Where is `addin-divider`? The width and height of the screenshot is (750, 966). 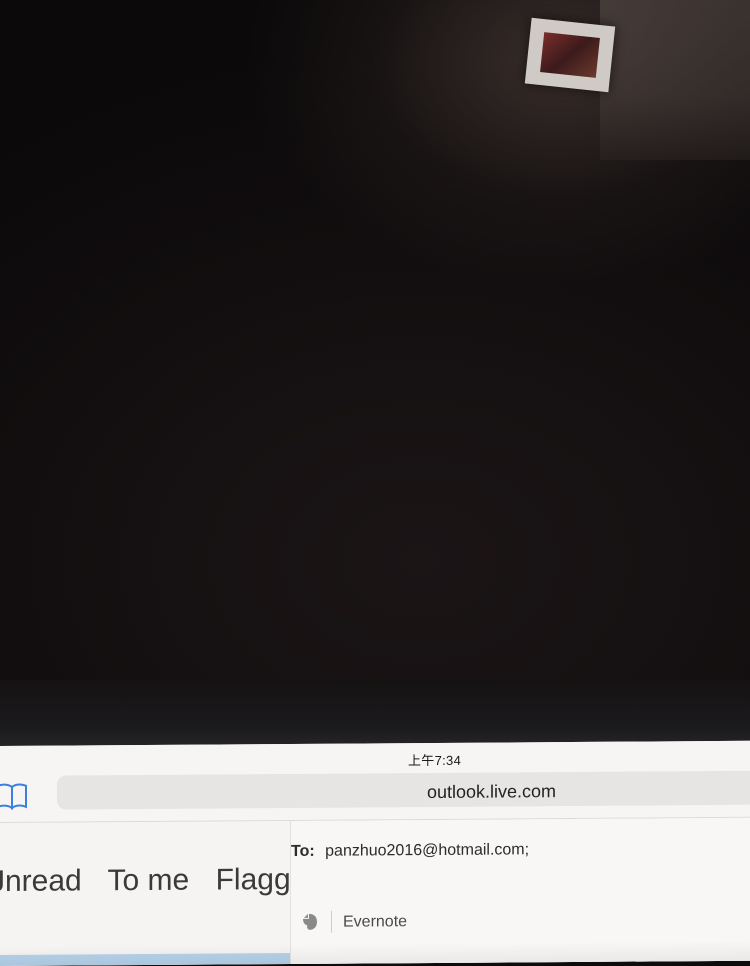 addin-divider is located at coordinates (331, 921).